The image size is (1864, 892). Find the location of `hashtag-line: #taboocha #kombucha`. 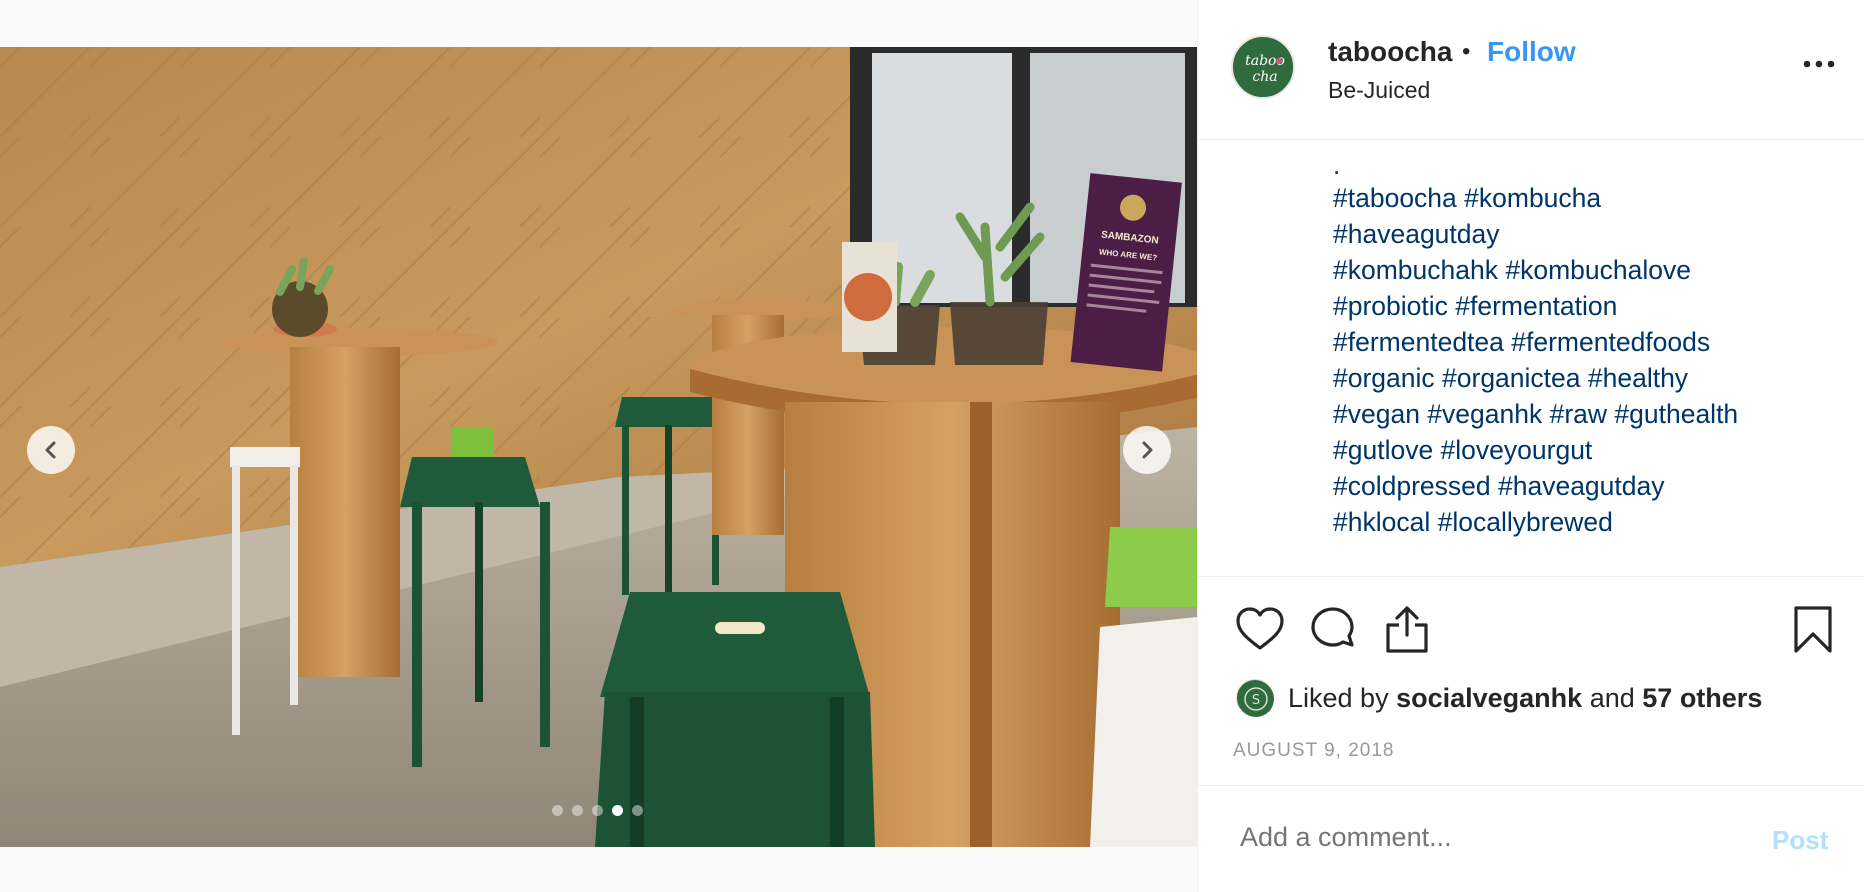

hashtag-line: #taboocha #kombucha is located at coordinates (1588, 198).